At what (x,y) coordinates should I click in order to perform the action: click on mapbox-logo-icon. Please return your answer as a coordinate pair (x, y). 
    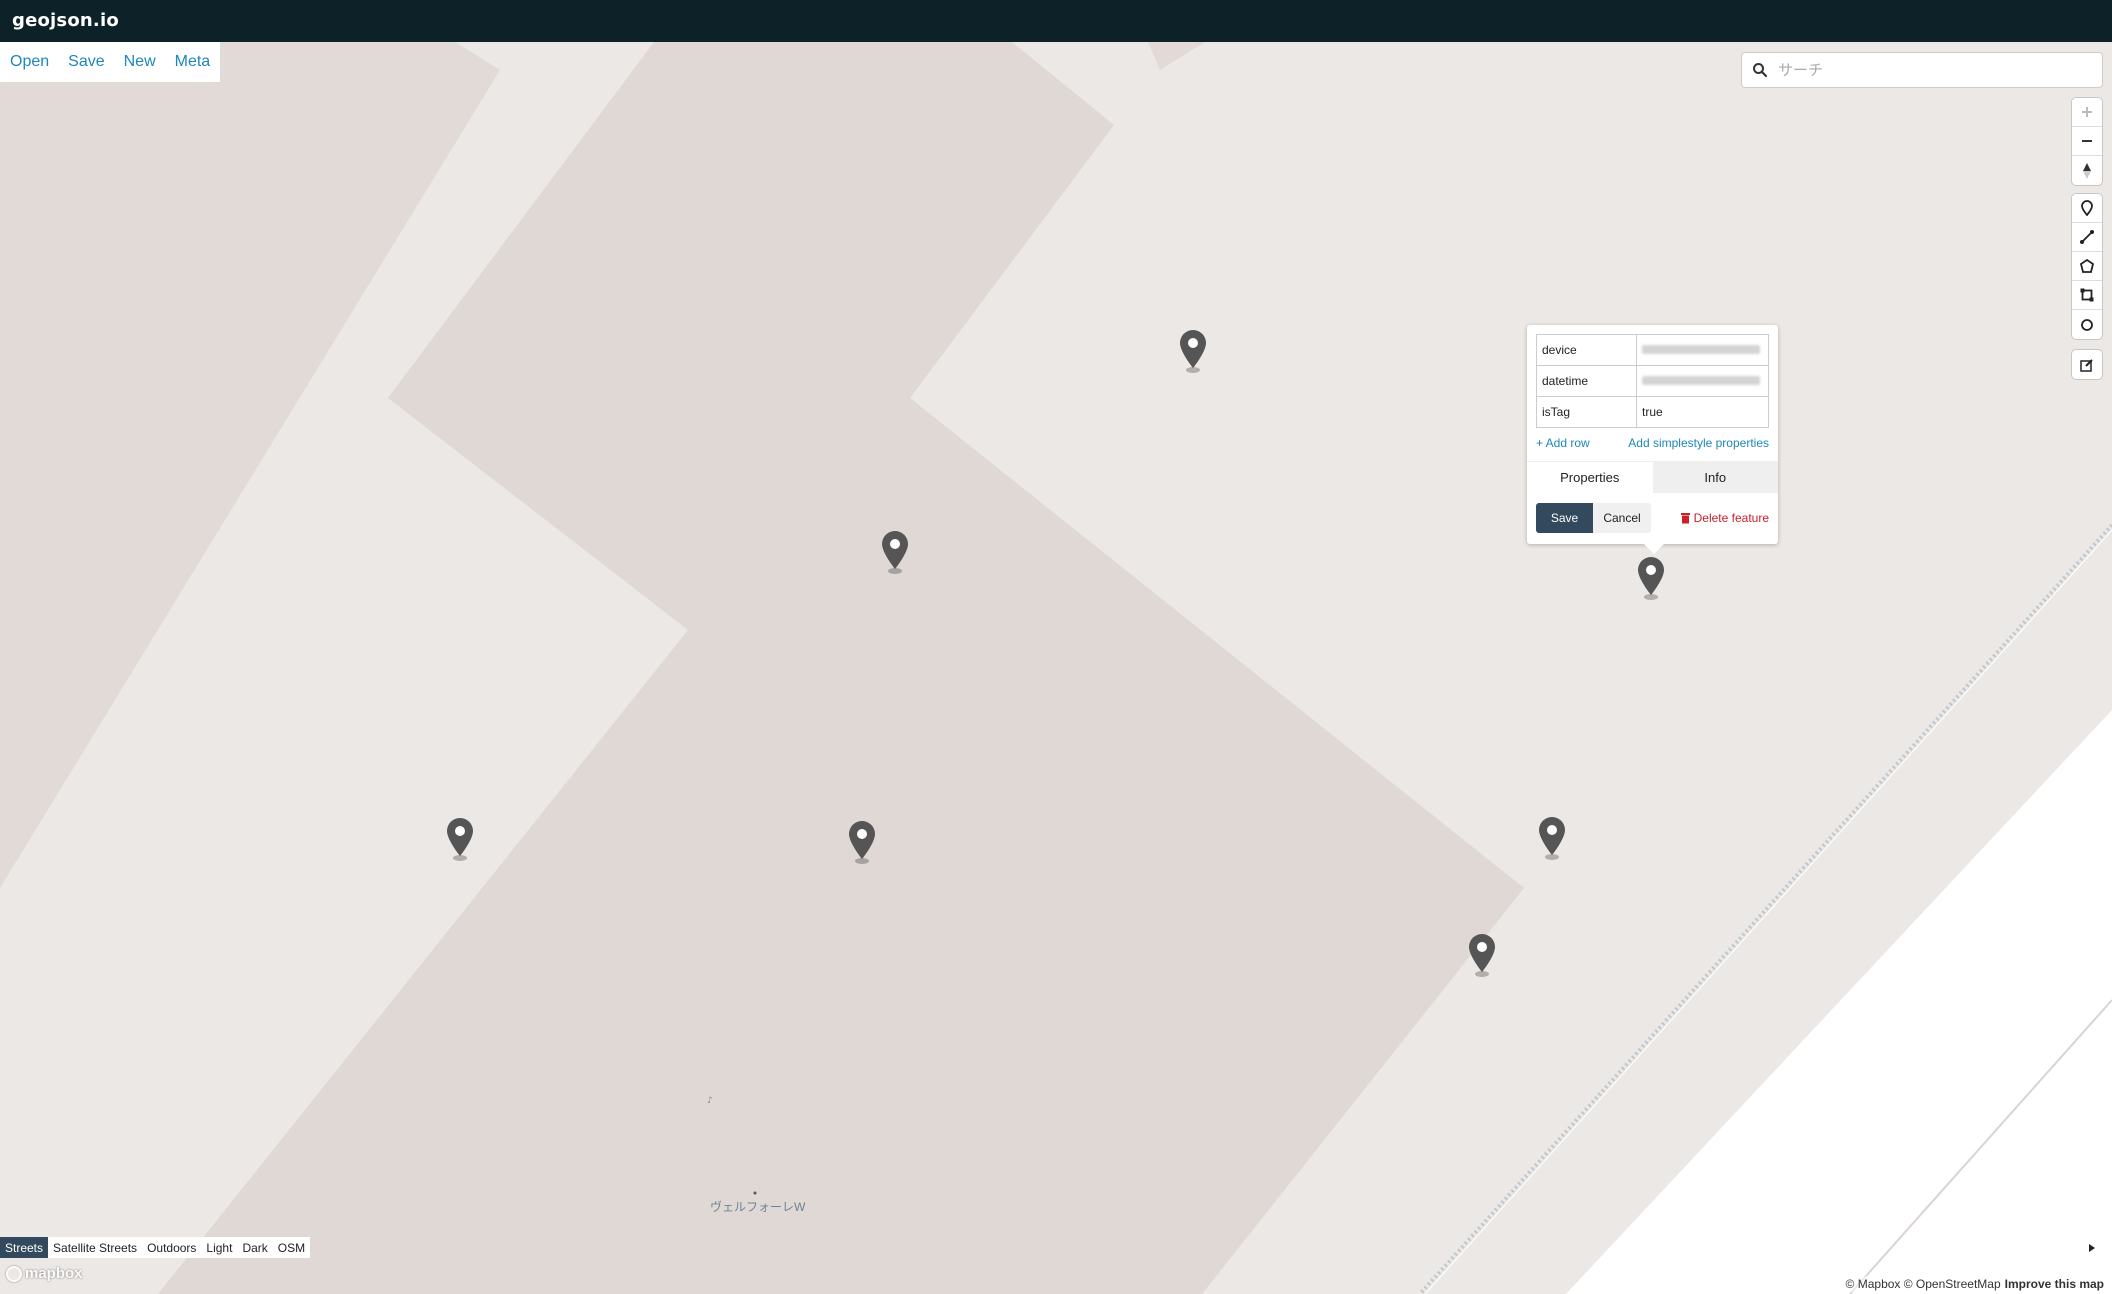
    Looking at the image, I should click on (14, 1273).